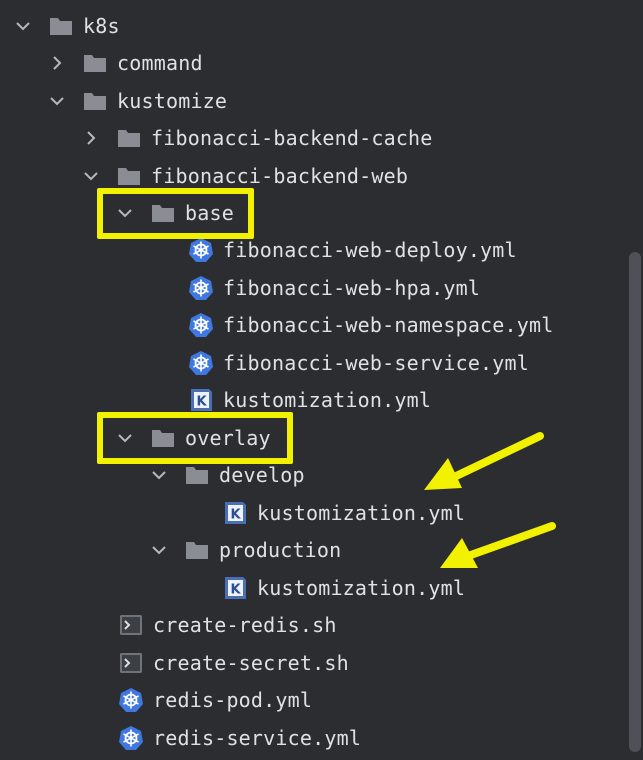 The width and height of the screenshot is (643, 760). I want to click on tree-node-label: production, so click(280, 550).